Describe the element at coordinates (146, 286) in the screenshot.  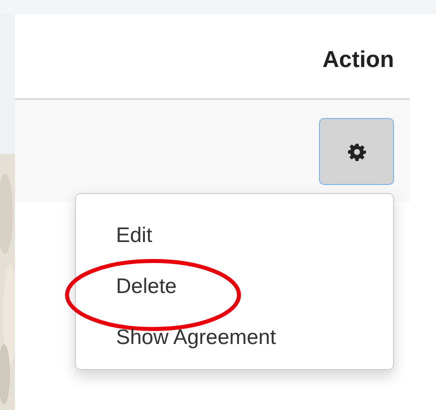
I see `menu-item: Delete` at that location.